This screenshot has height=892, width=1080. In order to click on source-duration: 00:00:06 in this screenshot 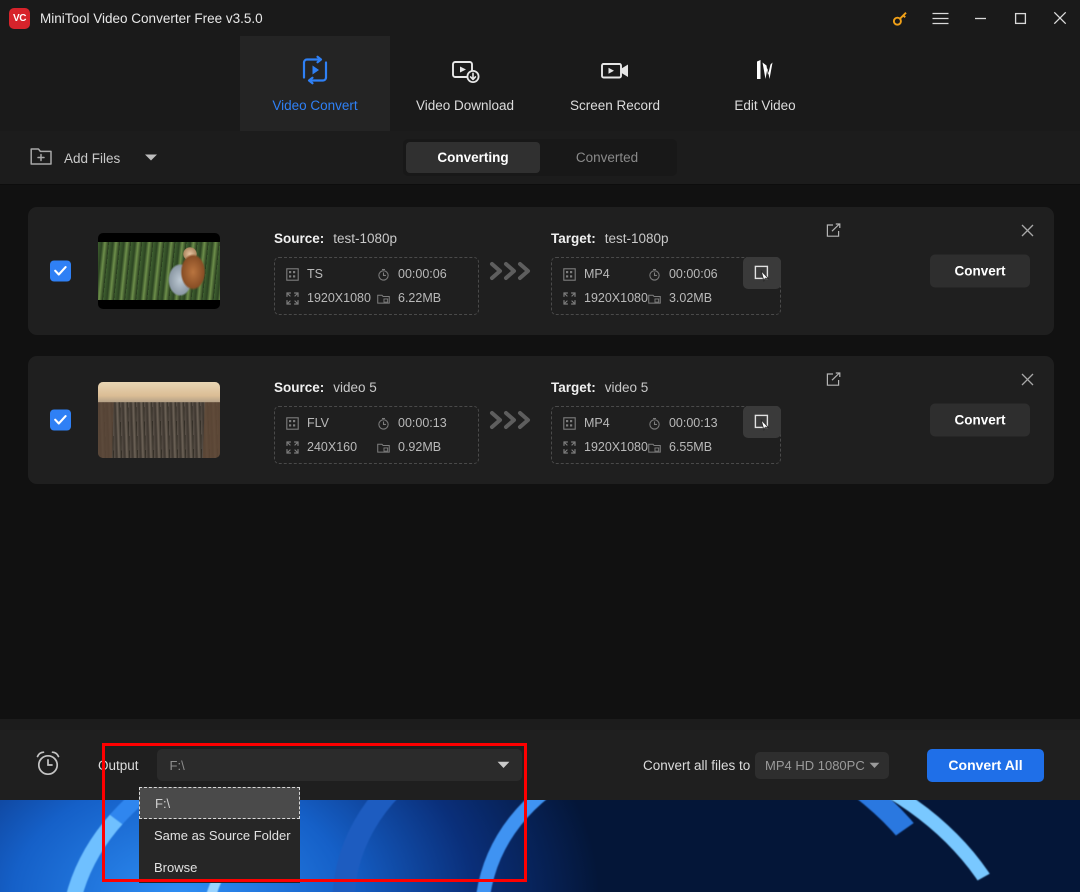, I will do `click(422, 274)`.